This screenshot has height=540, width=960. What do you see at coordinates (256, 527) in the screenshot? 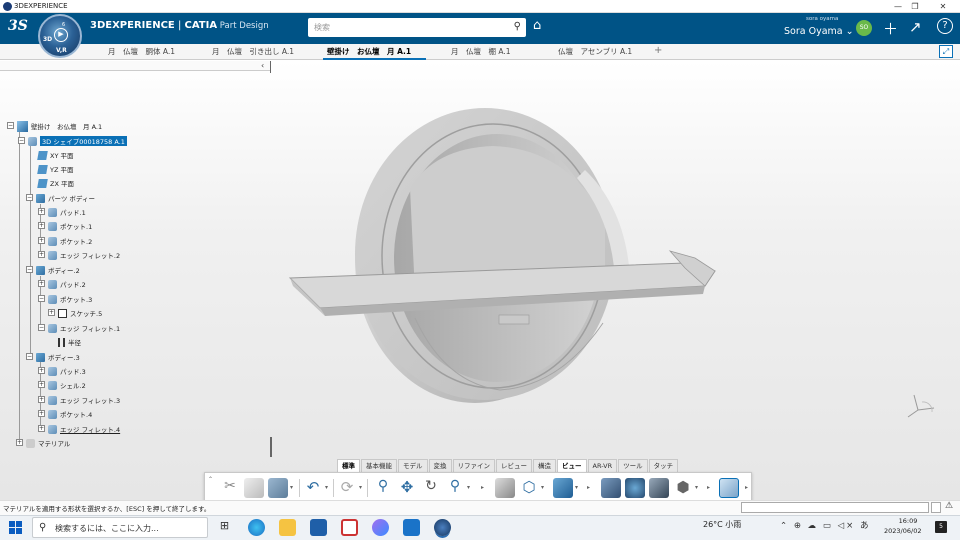
I see `edge-icon` at bounding box center [256, 527].